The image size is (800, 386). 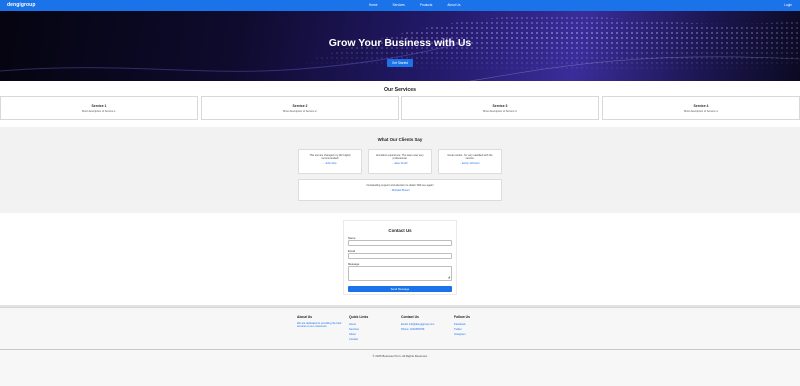 What do you see at coordinates (426, 5) in the screenshot?
I see `nav-link-products: Products` at bounding box center [426, 5].